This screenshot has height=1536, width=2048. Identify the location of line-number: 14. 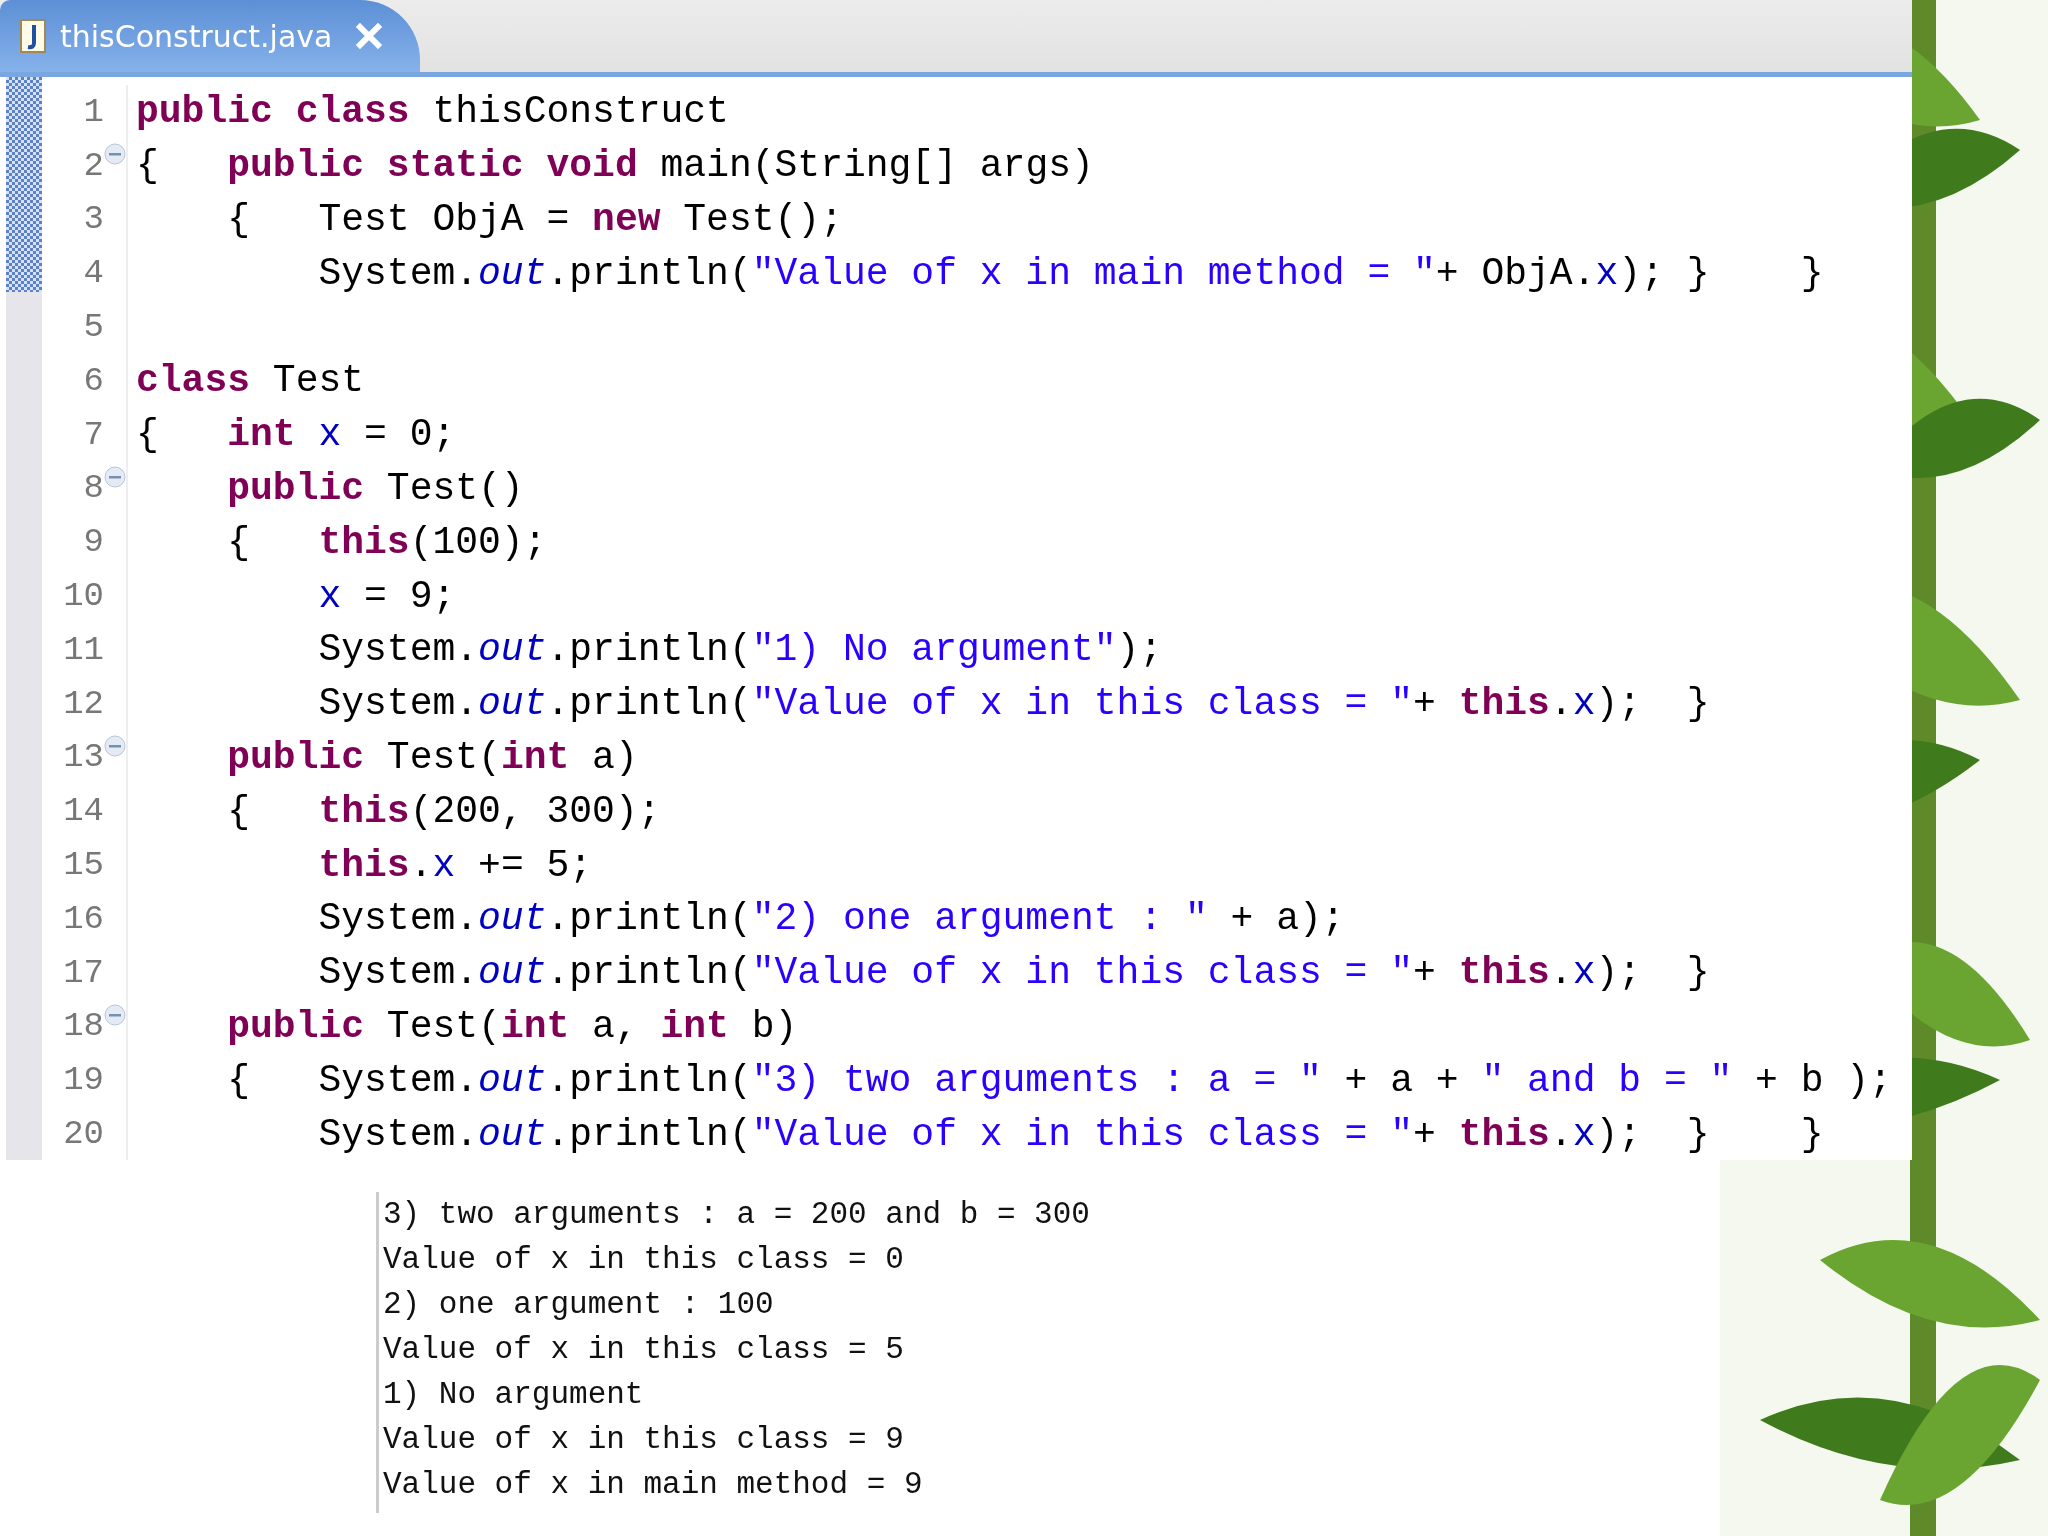
(83, 811).